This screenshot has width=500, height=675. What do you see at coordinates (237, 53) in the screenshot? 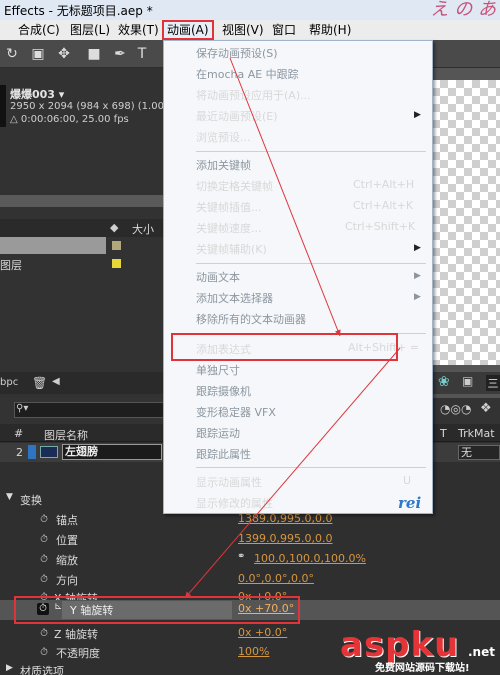
I see `menu-item-save-preset: 保存动画预设(S)` at bounding box center [237, 53].